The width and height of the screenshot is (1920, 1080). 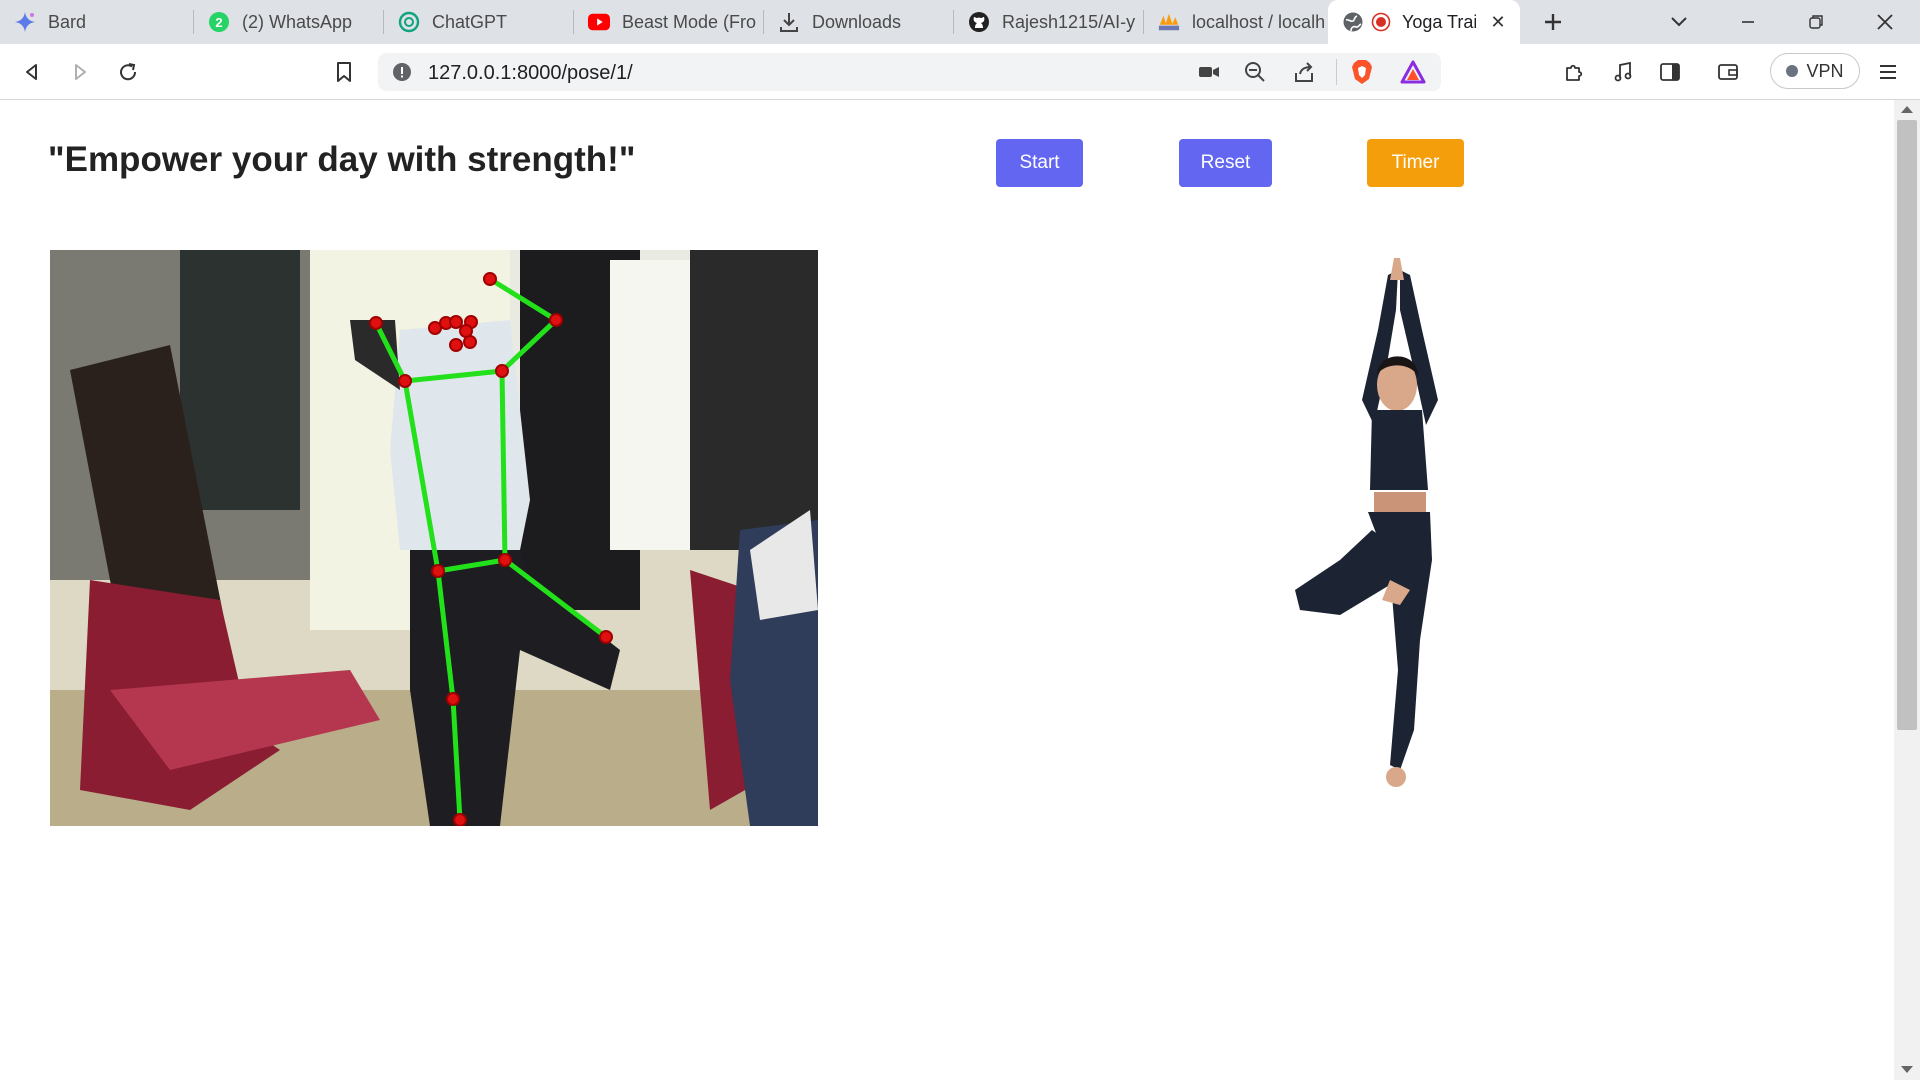 I want to click on close-window-button, so click(x=1885, y=22).